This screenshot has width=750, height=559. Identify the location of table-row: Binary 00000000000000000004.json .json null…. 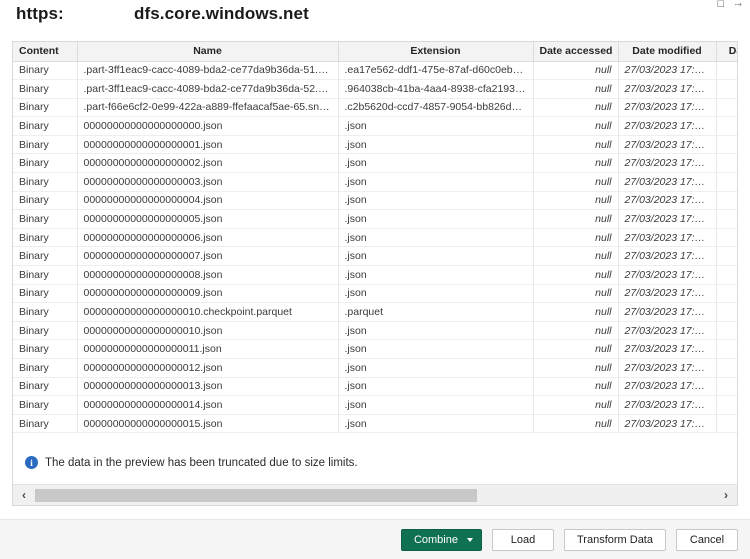
(375, 201).